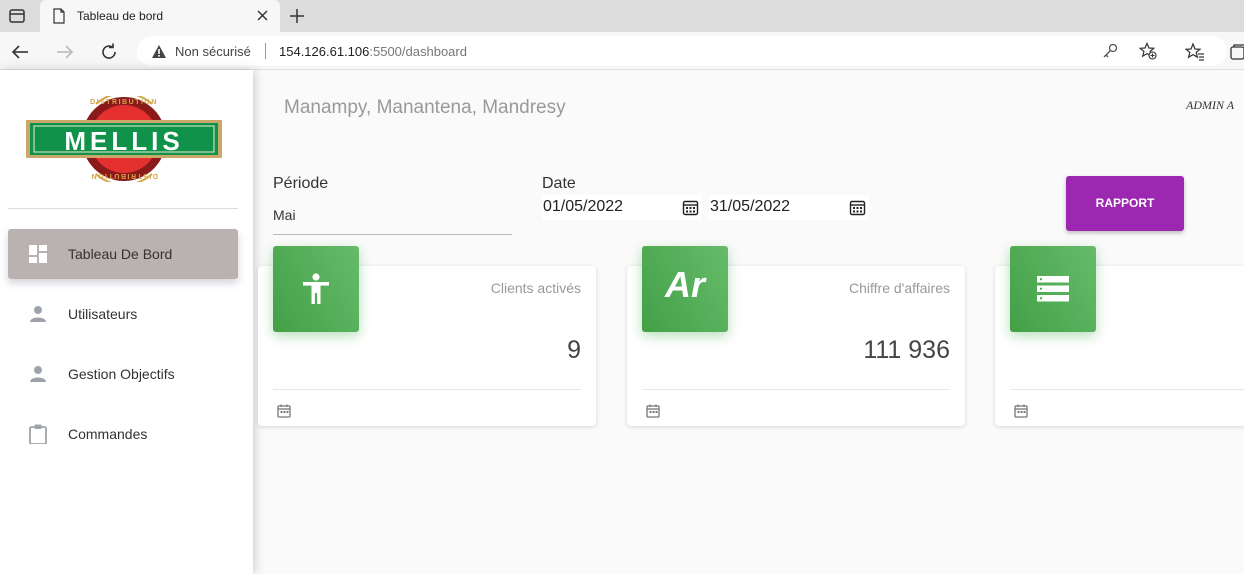  What do you see at coordinates (559, 183) in the screenshot?
I see `date-label: Date` at bounding box center [559, 183].